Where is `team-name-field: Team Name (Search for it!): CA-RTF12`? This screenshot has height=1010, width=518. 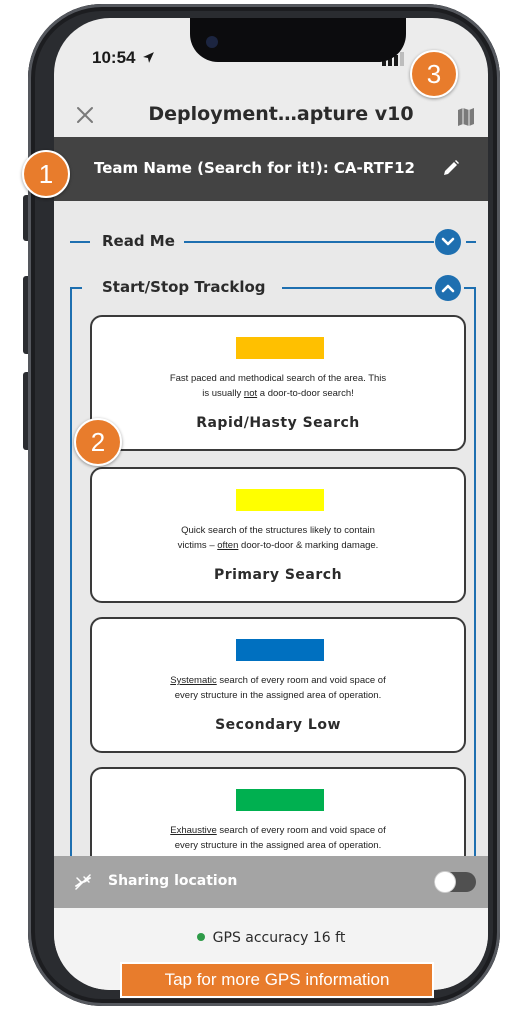 team-name-field: Team Name (Search for it!): CA-RTF12 is located at coordinates (271, 169).